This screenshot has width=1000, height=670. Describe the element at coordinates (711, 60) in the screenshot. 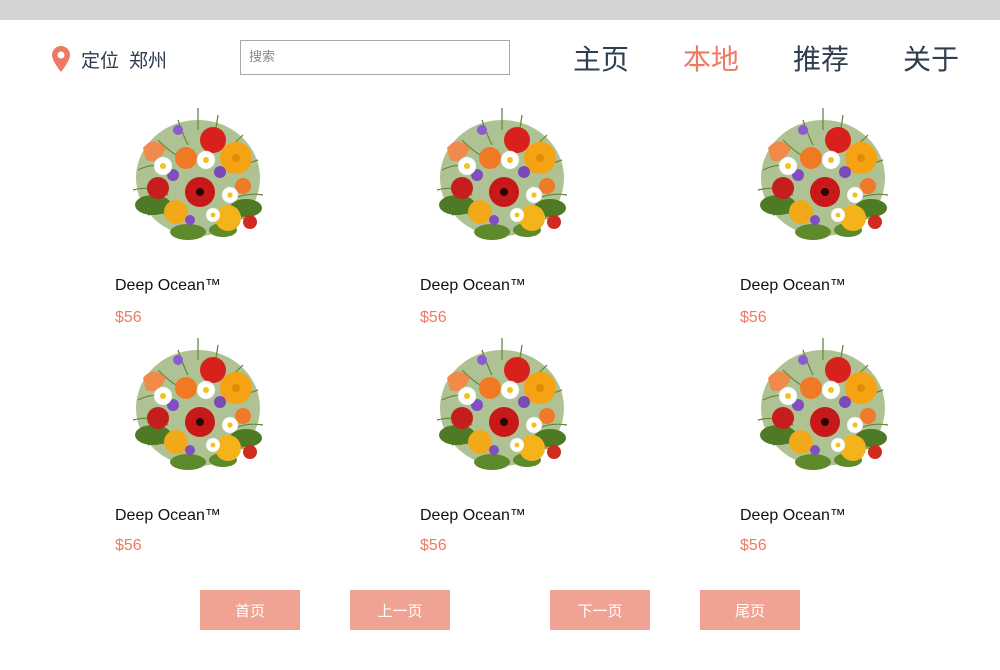

I see `nav-item-local: 本地` at that location.